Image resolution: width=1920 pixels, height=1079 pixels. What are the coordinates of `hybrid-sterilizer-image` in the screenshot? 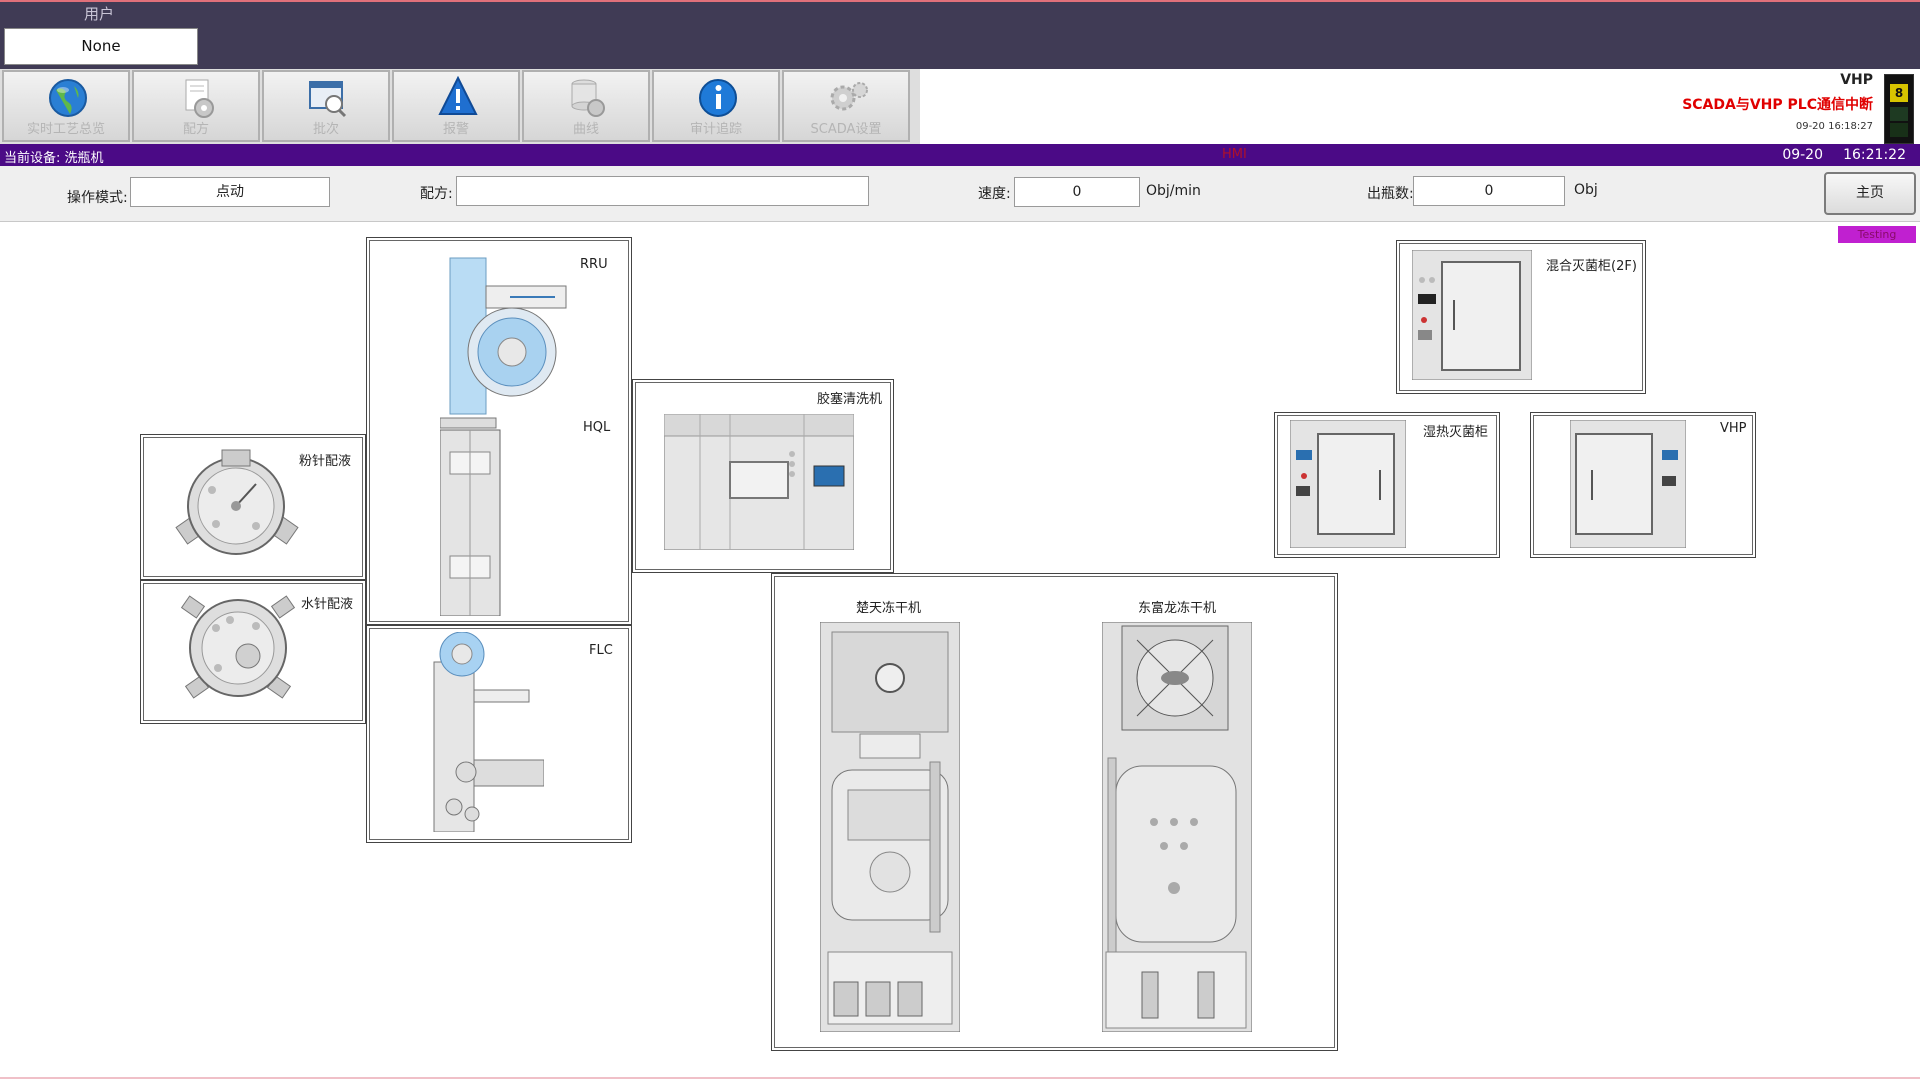 It's located at (1472, 315).